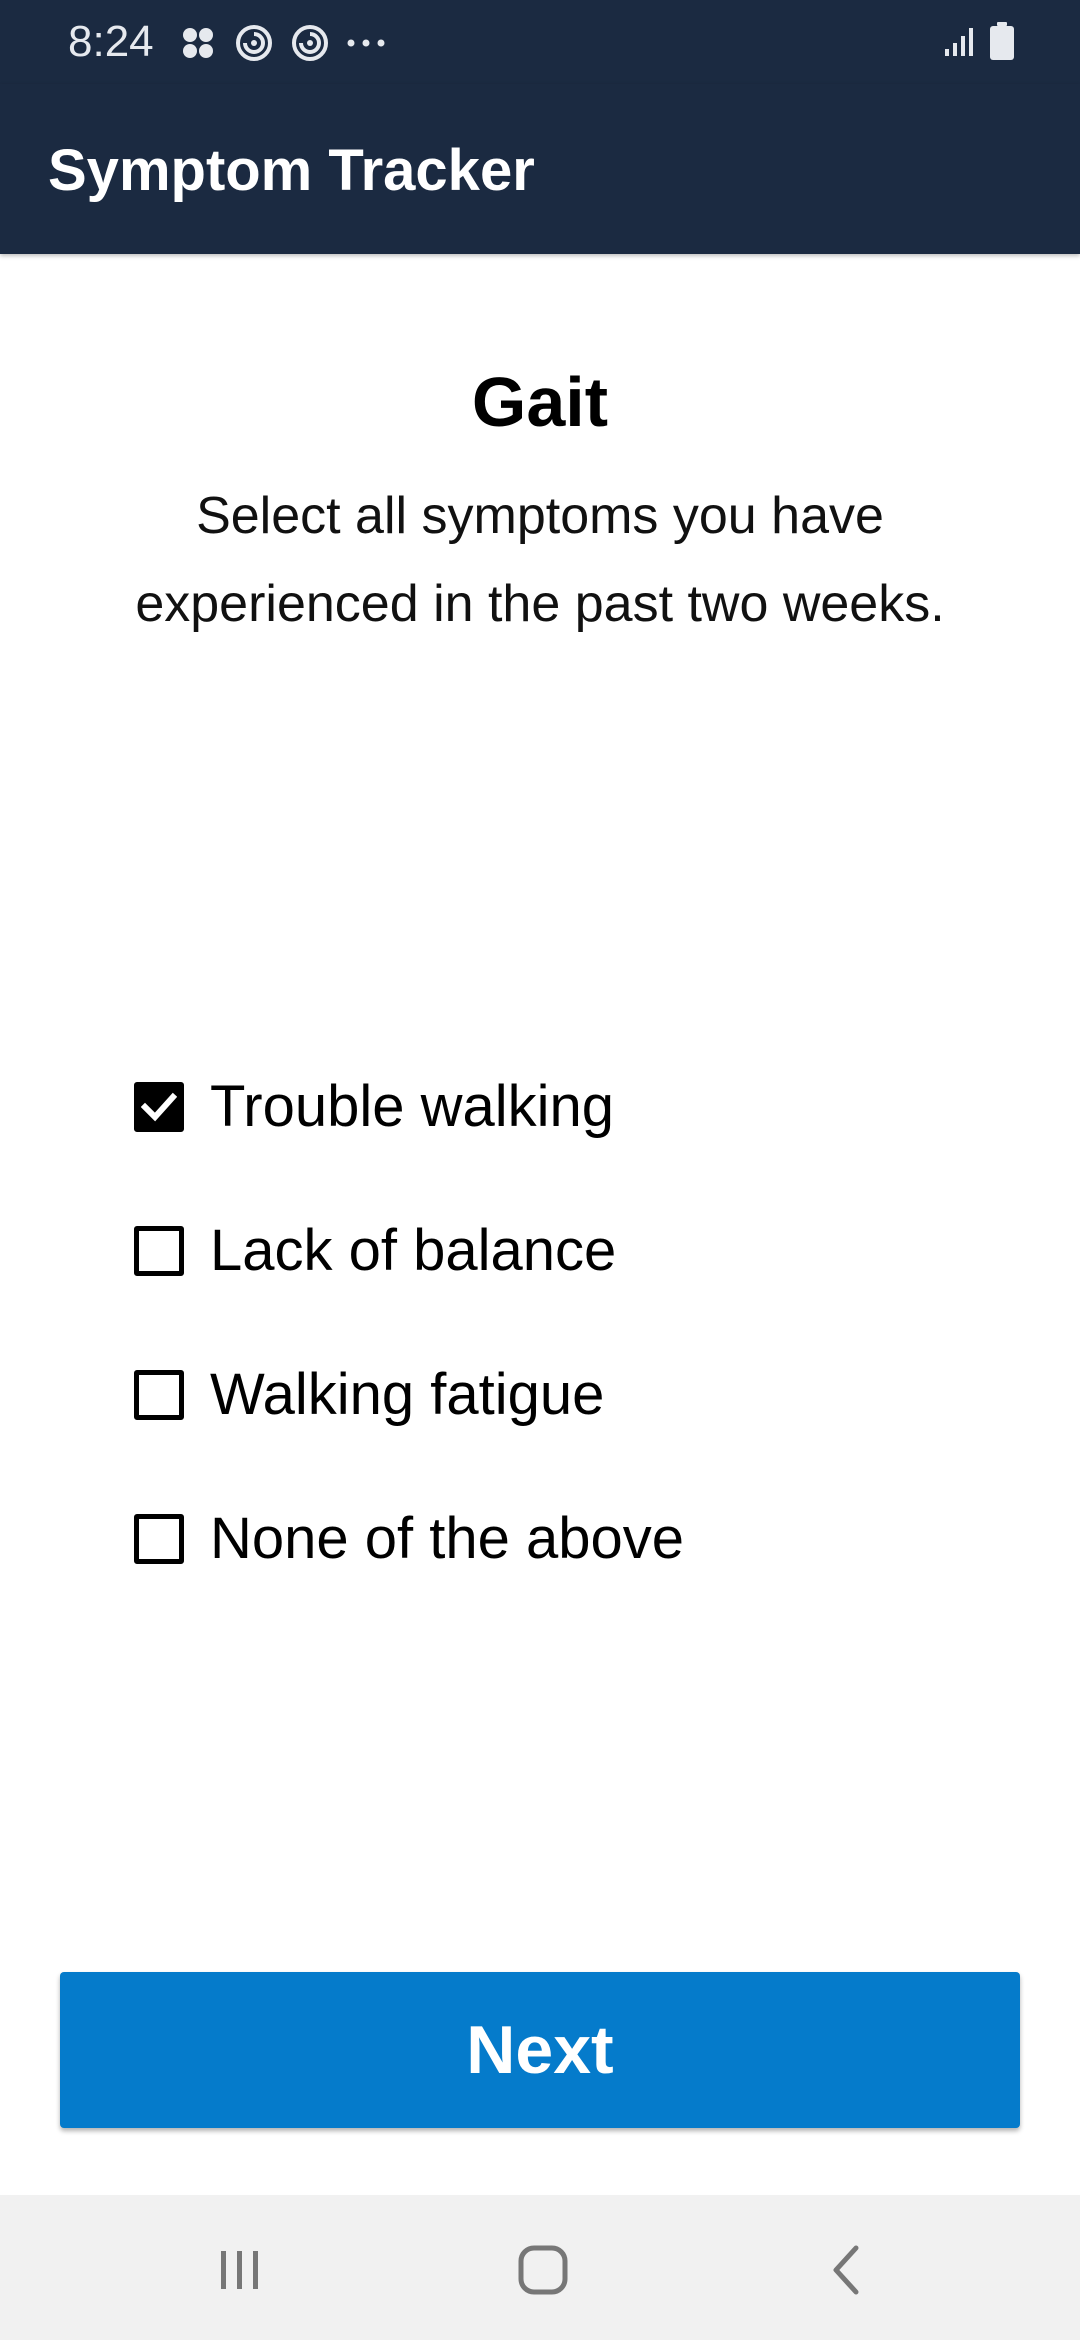  What do you see at coordinates (407, 1394) in the screenshot?
I see `option-label: Walking fatigue` at bounding box center [407, 1394].